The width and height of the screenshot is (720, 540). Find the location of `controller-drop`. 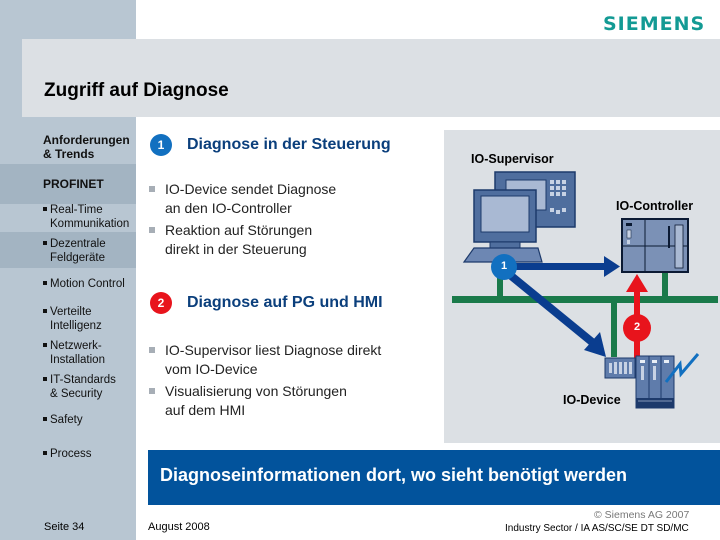

controller-drop is located at coordinates (665, 284).